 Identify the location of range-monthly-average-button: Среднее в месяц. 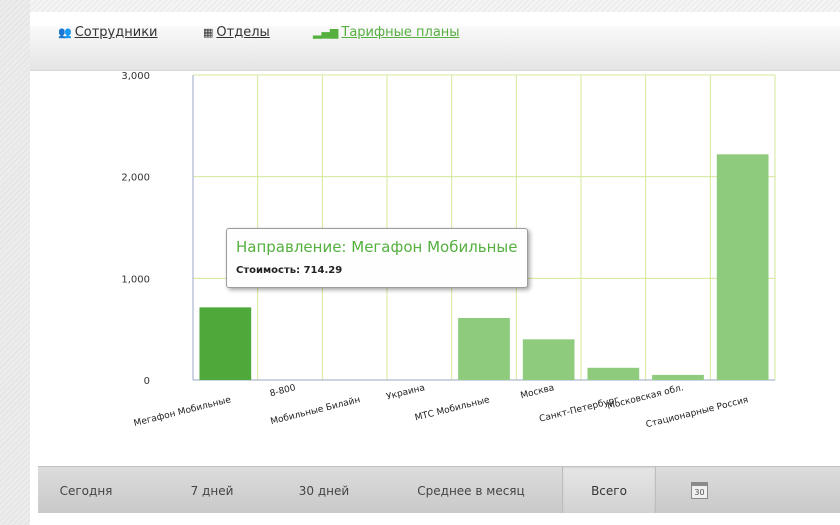
(471, 490).